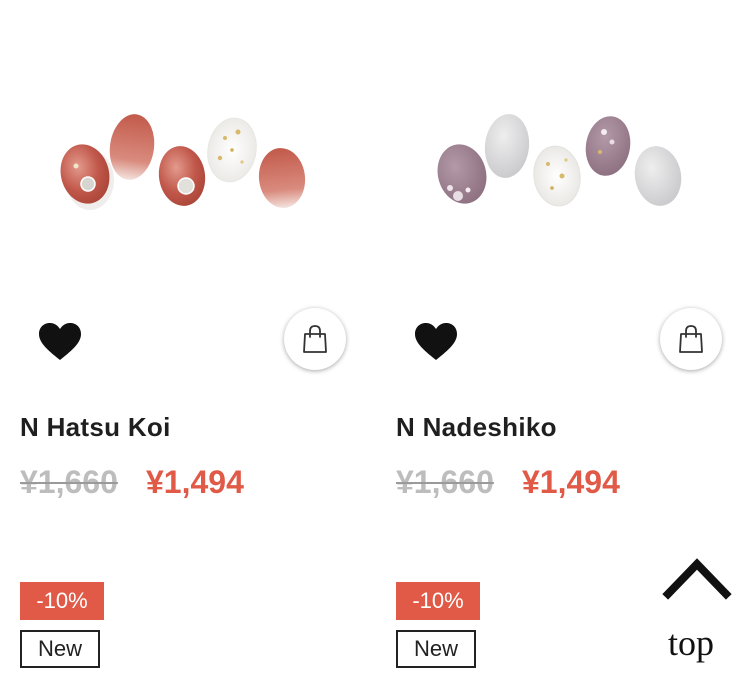  What do you see at coordinates (95, 427) in the screenshot?
I see `product-name: N Hatsu Koi` at bounding box center [95, 427].